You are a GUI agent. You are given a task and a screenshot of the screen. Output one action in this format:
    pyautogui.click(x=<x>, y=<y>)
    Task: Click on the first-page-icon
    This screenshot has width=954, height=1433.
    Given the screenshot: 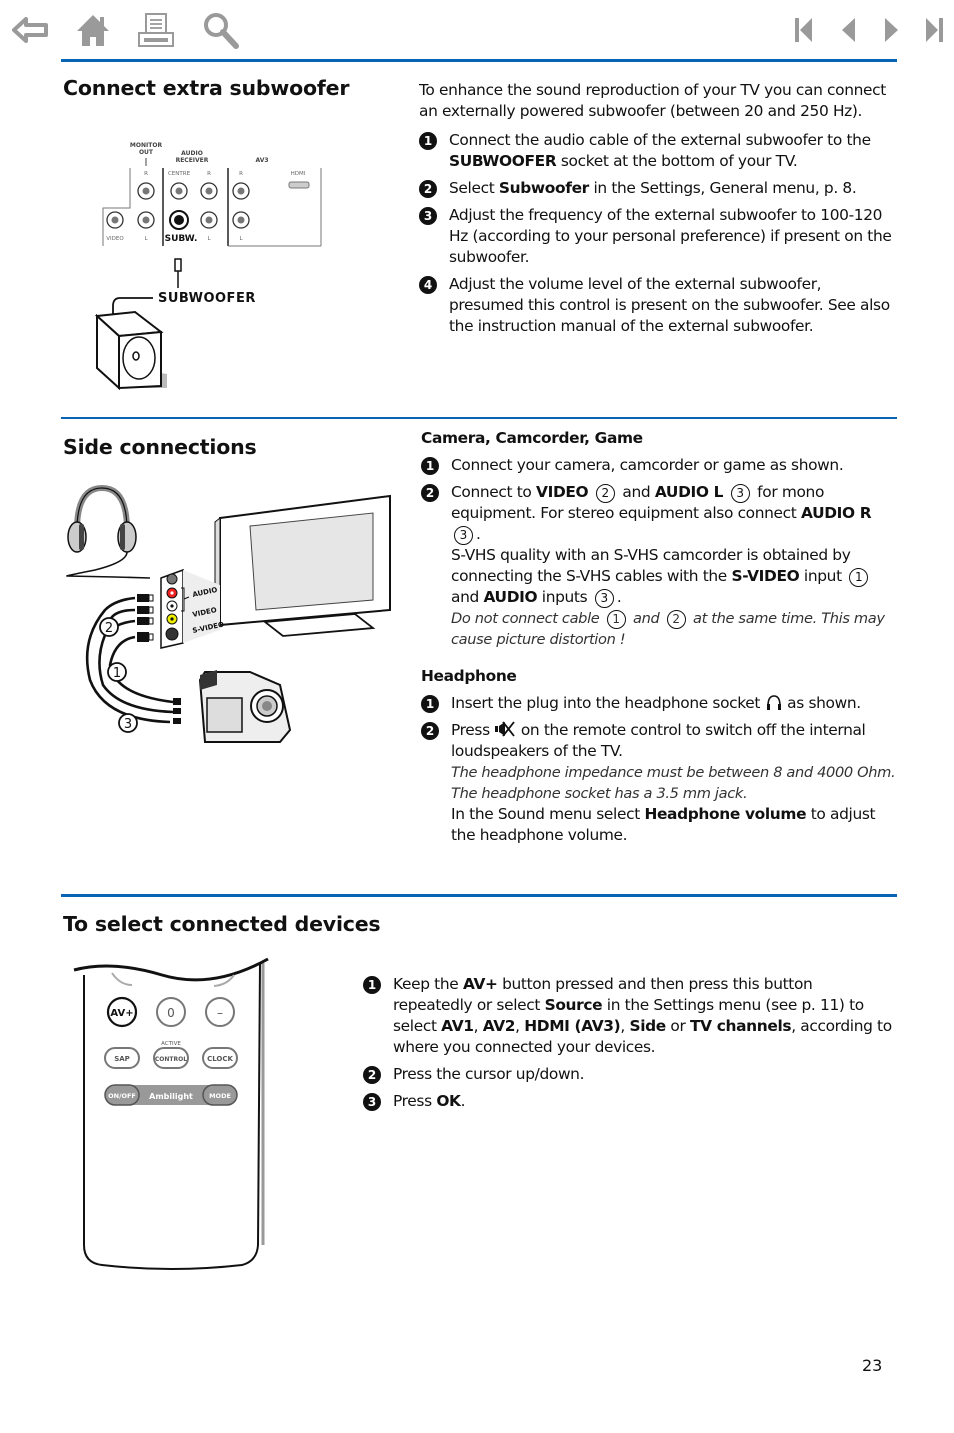 What is the action you would take?
    pyautogui.click(x=805, y=30)
    